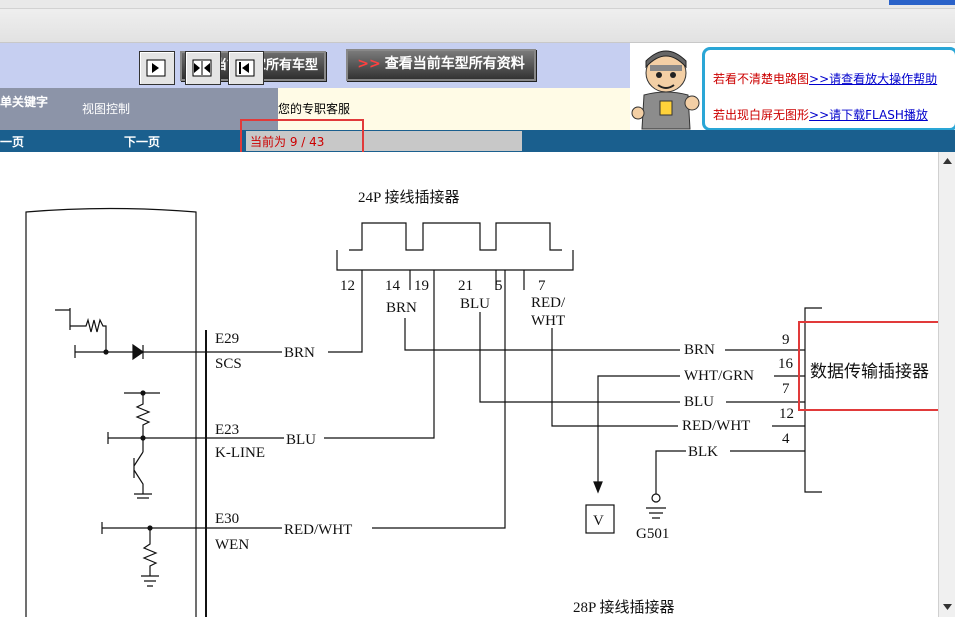 Image resolution: width=955 pixels, height=617 pixels. What do you see at coordinates (318, 530) in the screenshot?
I see `ecu-wire-redwht: RED/WHT` at bounding box center [318, 530].